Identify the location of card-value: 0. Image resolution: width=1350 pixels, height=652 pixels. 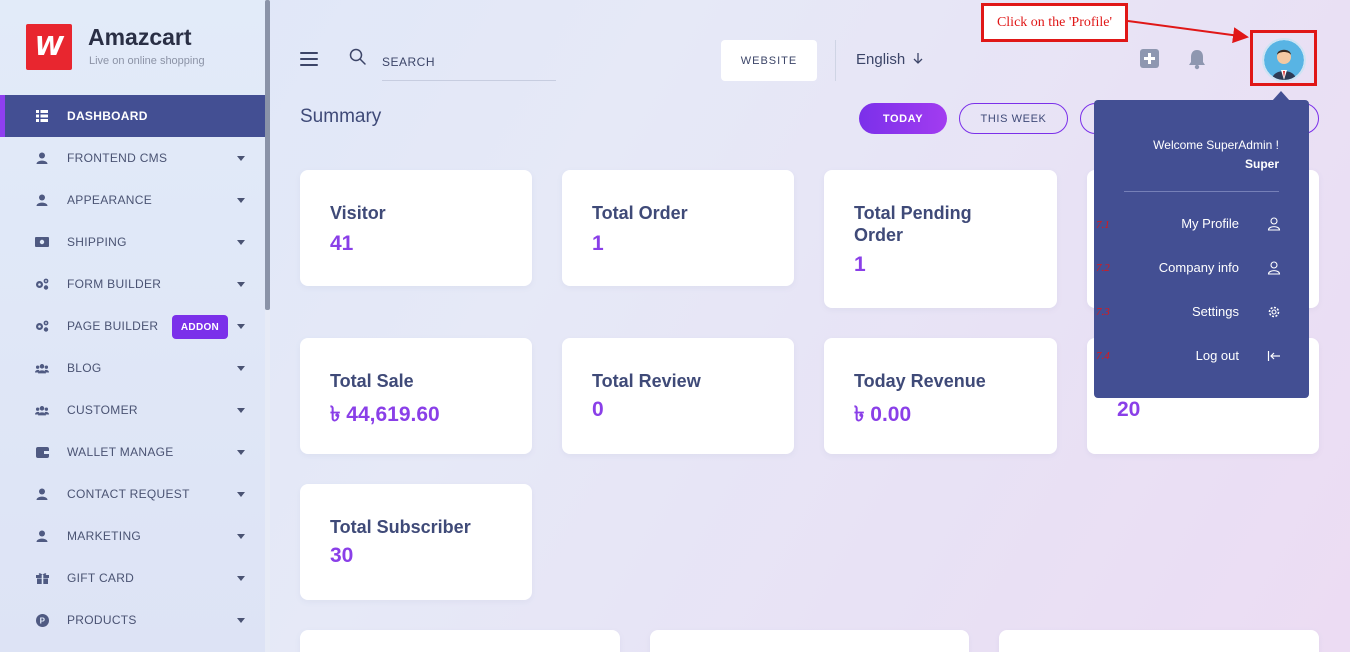
(598, 409).